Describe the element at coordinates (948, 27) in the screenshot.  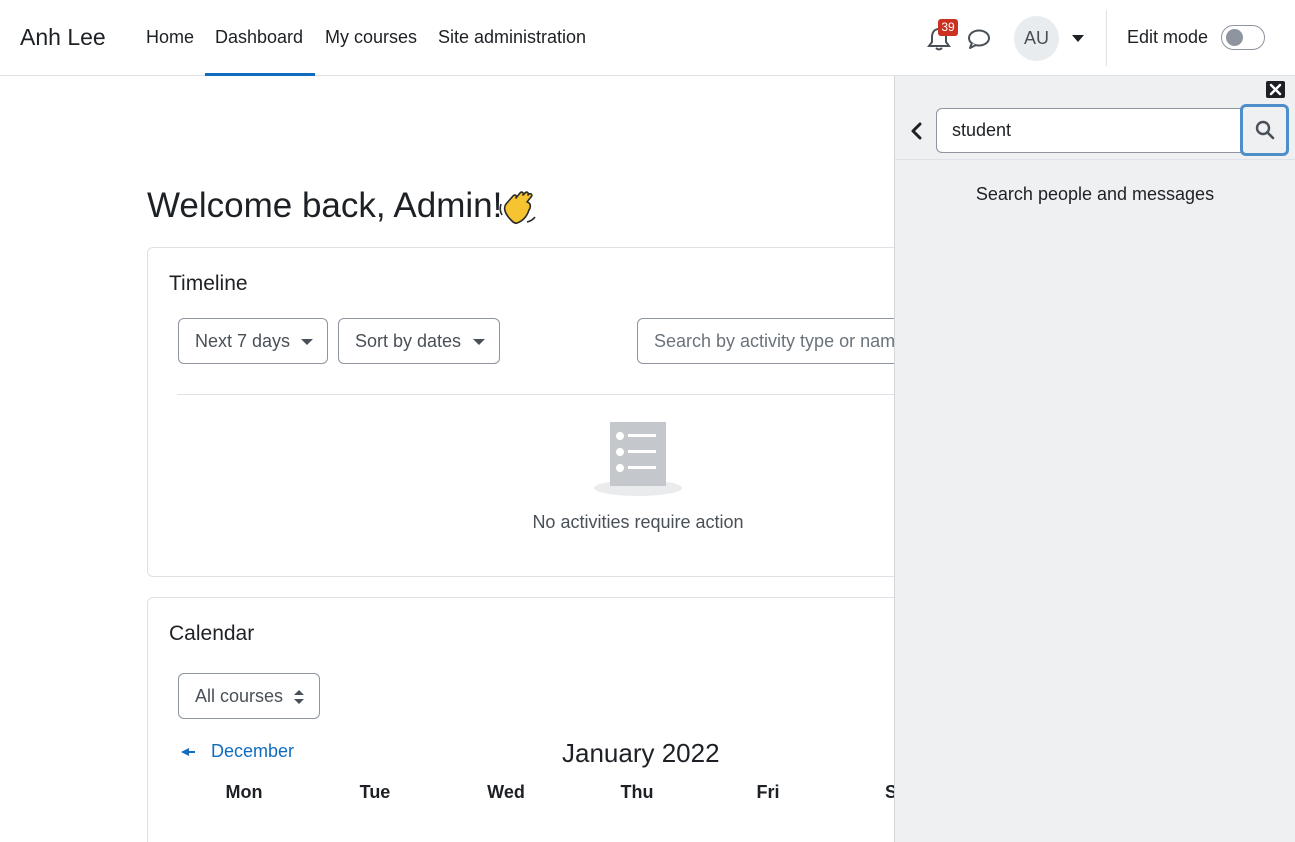
I see `notification-count-badge: 39` at that location.